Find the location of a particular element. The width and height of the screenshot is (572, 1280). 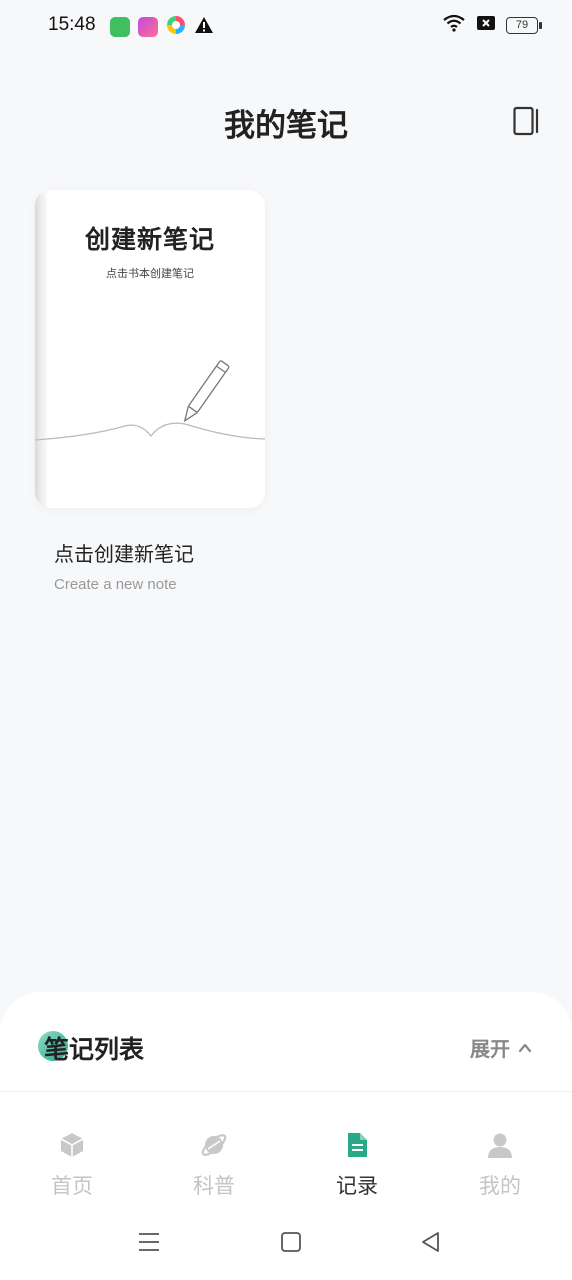

tab-science: 科普 is located at coordinates (214, 1165).